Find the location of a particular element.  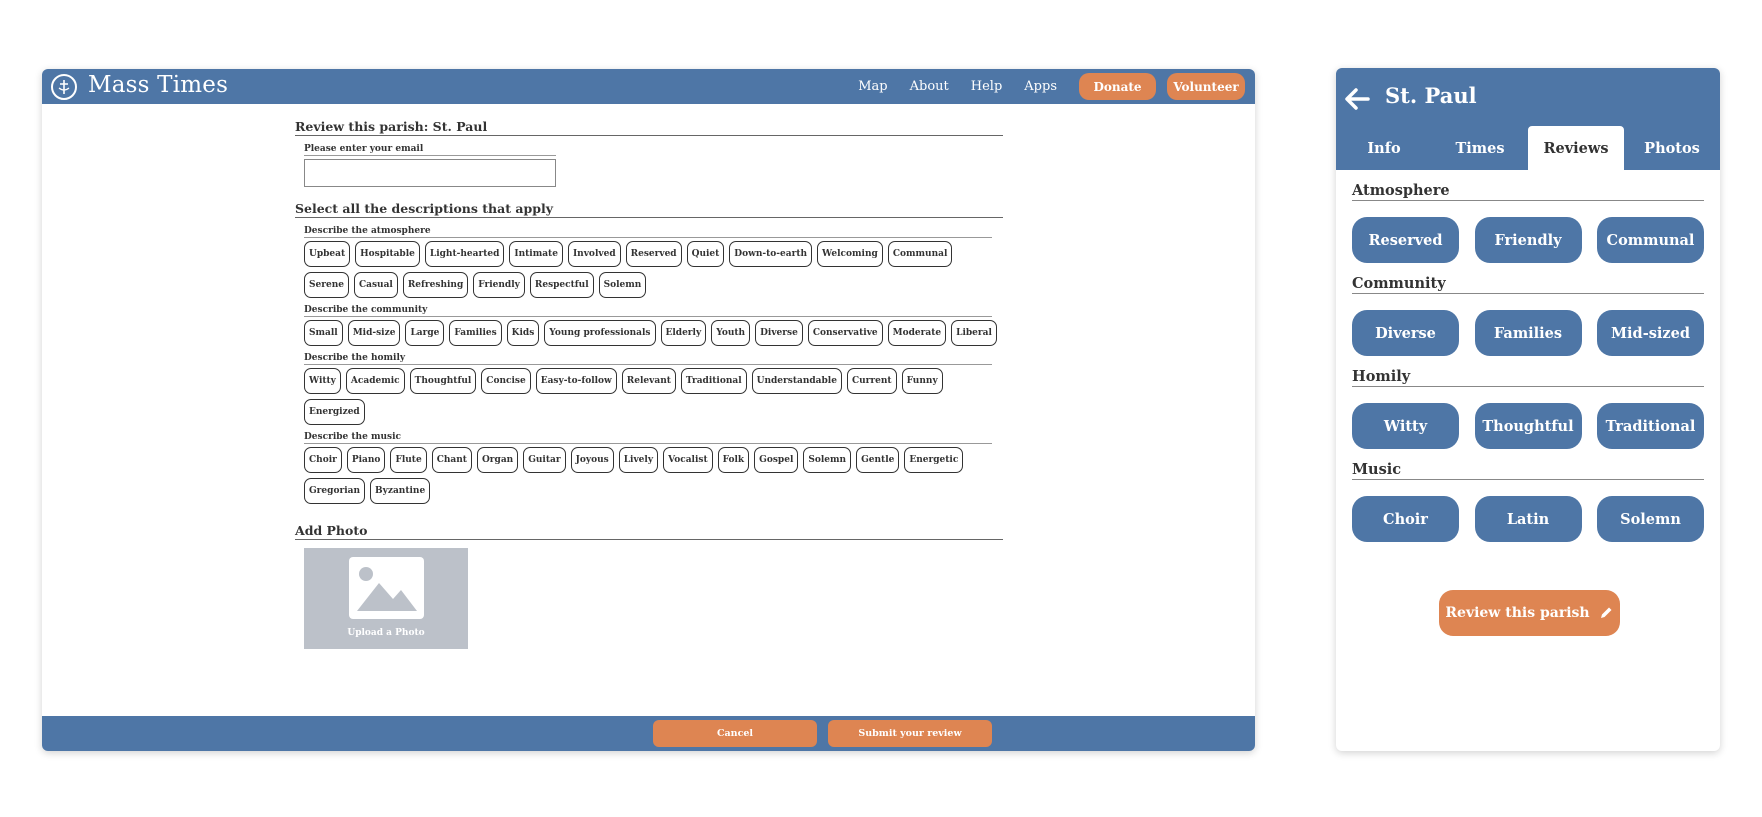

tag-chip: Thoughtful is located at coordinates (1528, 426).